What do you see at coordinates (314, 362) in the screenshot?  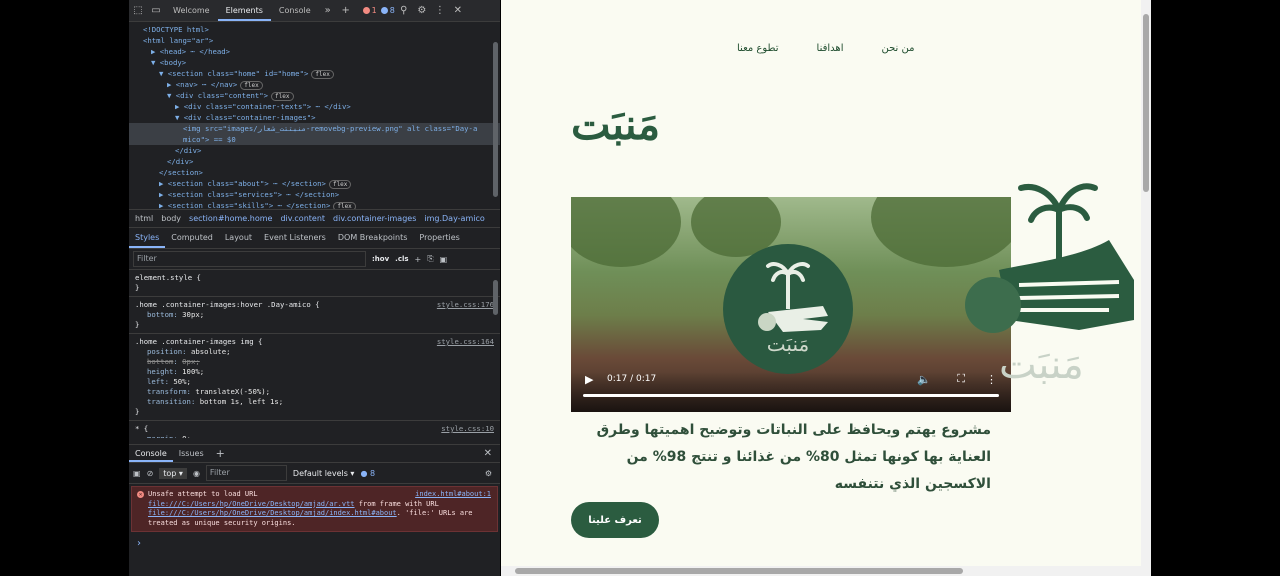 I see `css-property: bottom: 0px;` at bounding box center [314, 362].